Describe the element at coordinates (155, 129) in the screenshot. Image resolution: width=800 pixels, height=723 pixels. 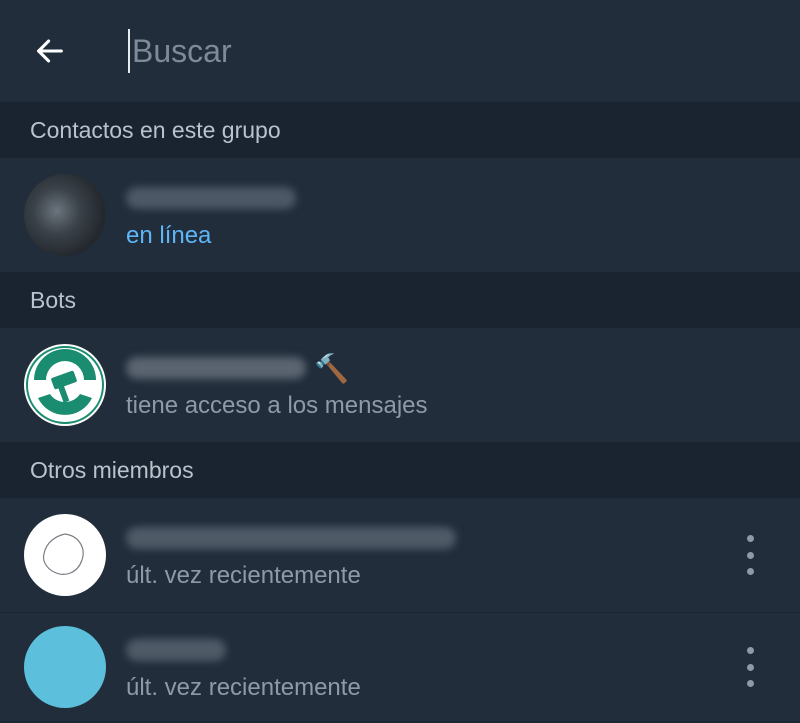
I see `section-title: Contactos en este grupo` at that location.